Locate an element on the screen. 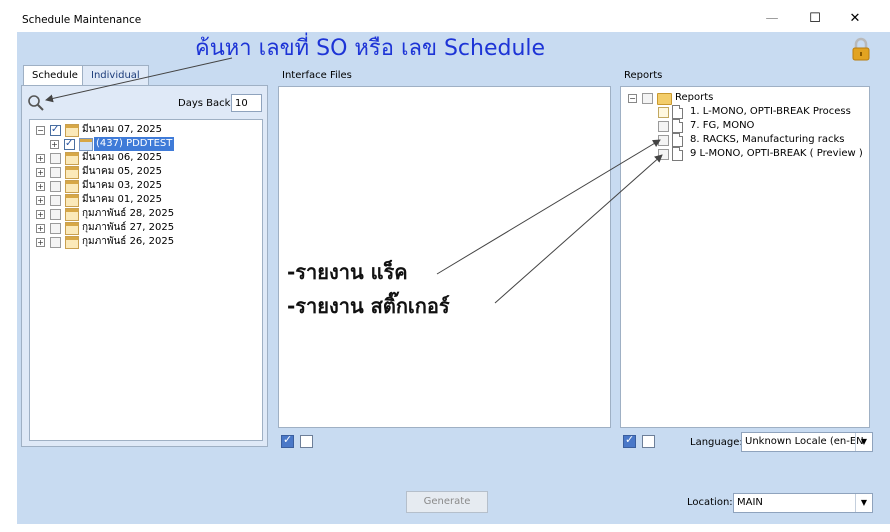 The height and width of the screenshot is (532, 890). window-title: Schedule Maintenance is located at coordinates (82, 20).